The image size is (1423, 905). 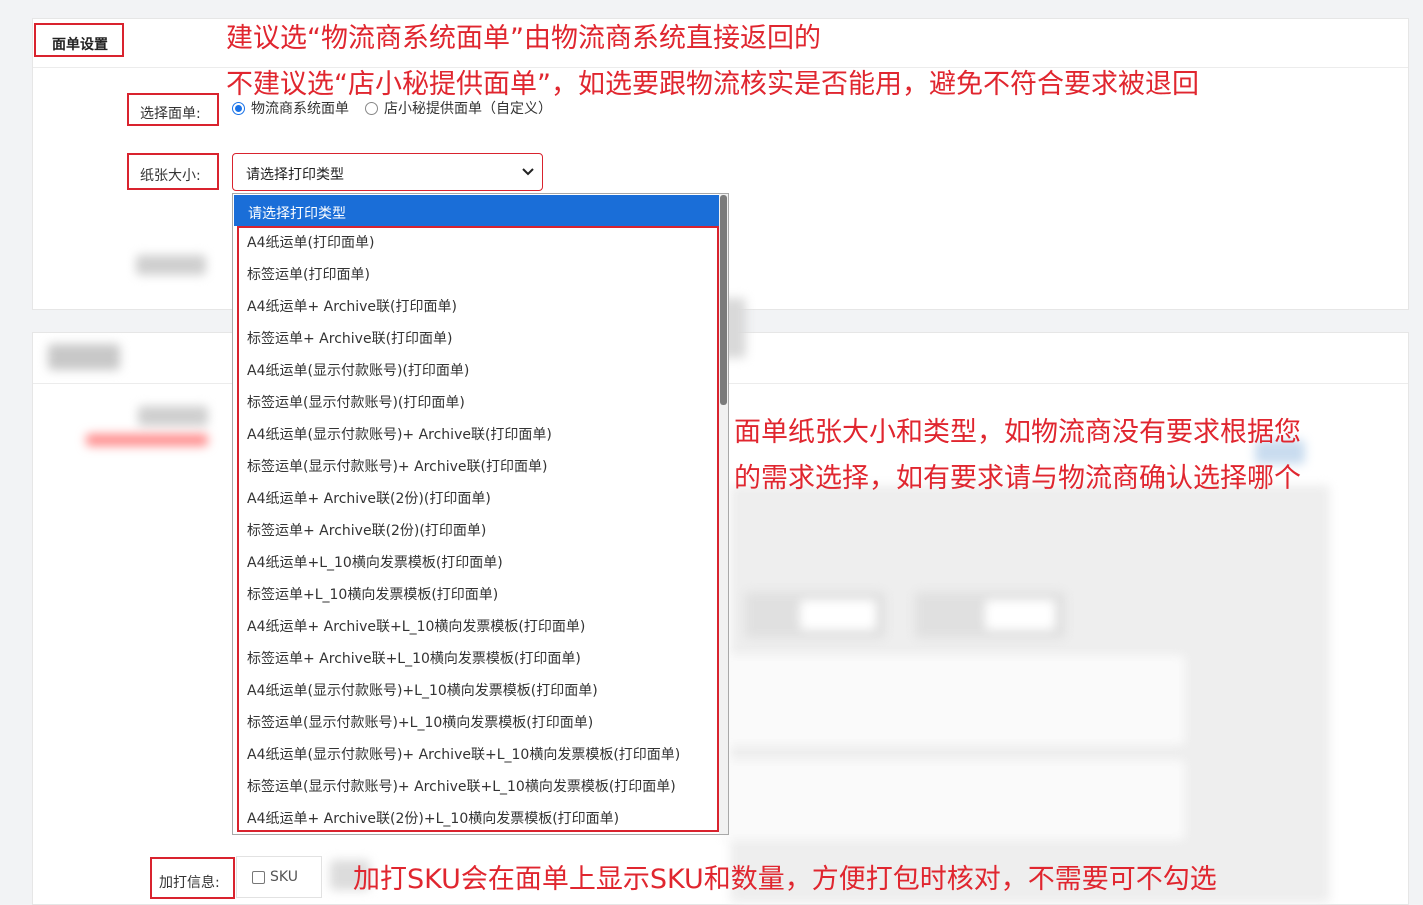 I want to click on dropdown-option: 标签运单+ Archive联(2份)(打印面单), so click(x=476, y=531).